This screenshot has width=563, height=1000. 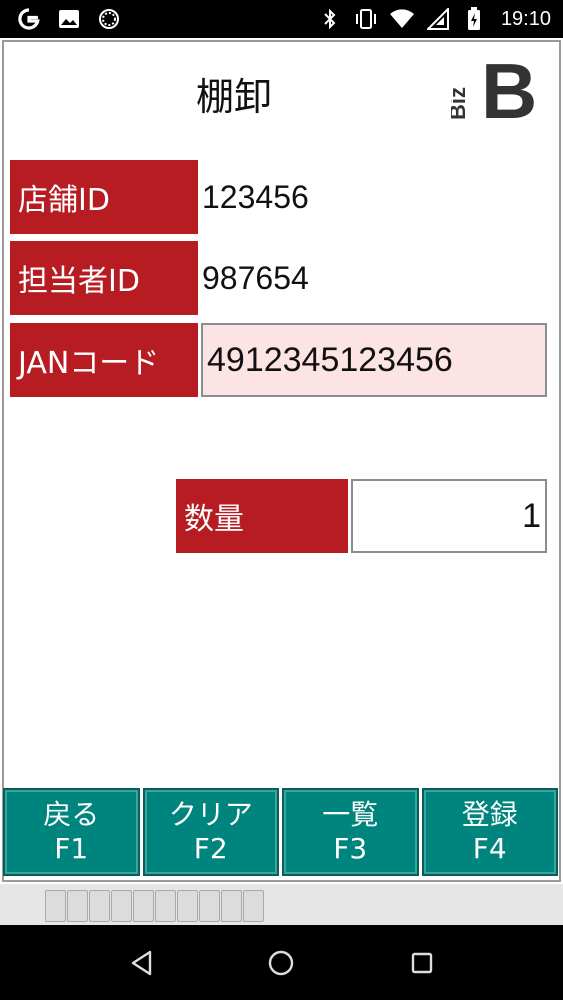 I want to click on list-button-key: F3, so click(x=350, y=848).